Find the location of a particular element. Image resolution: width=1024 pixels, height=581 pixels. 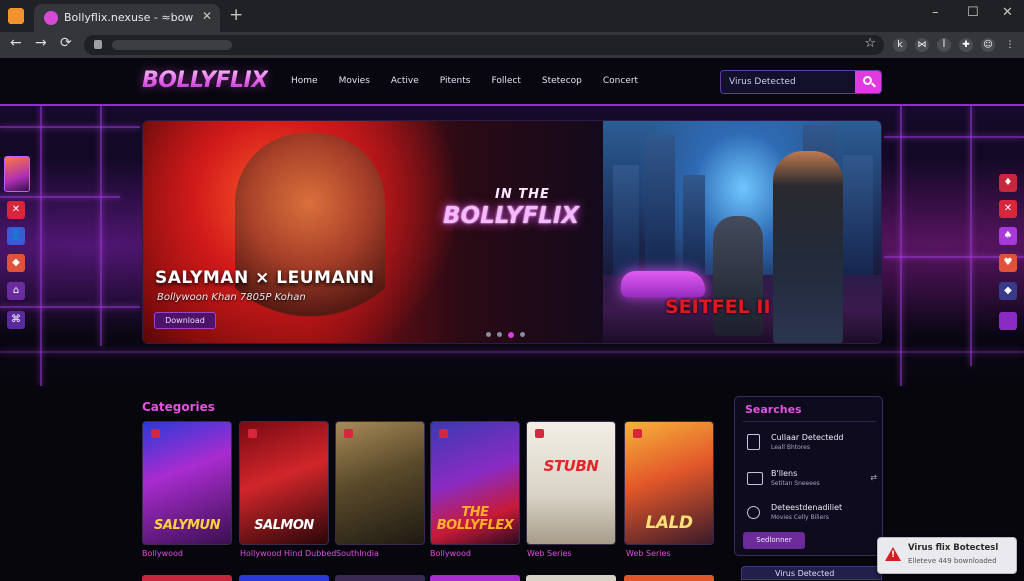

nav-item-follect: Follect is located at coordinates (505, 81).